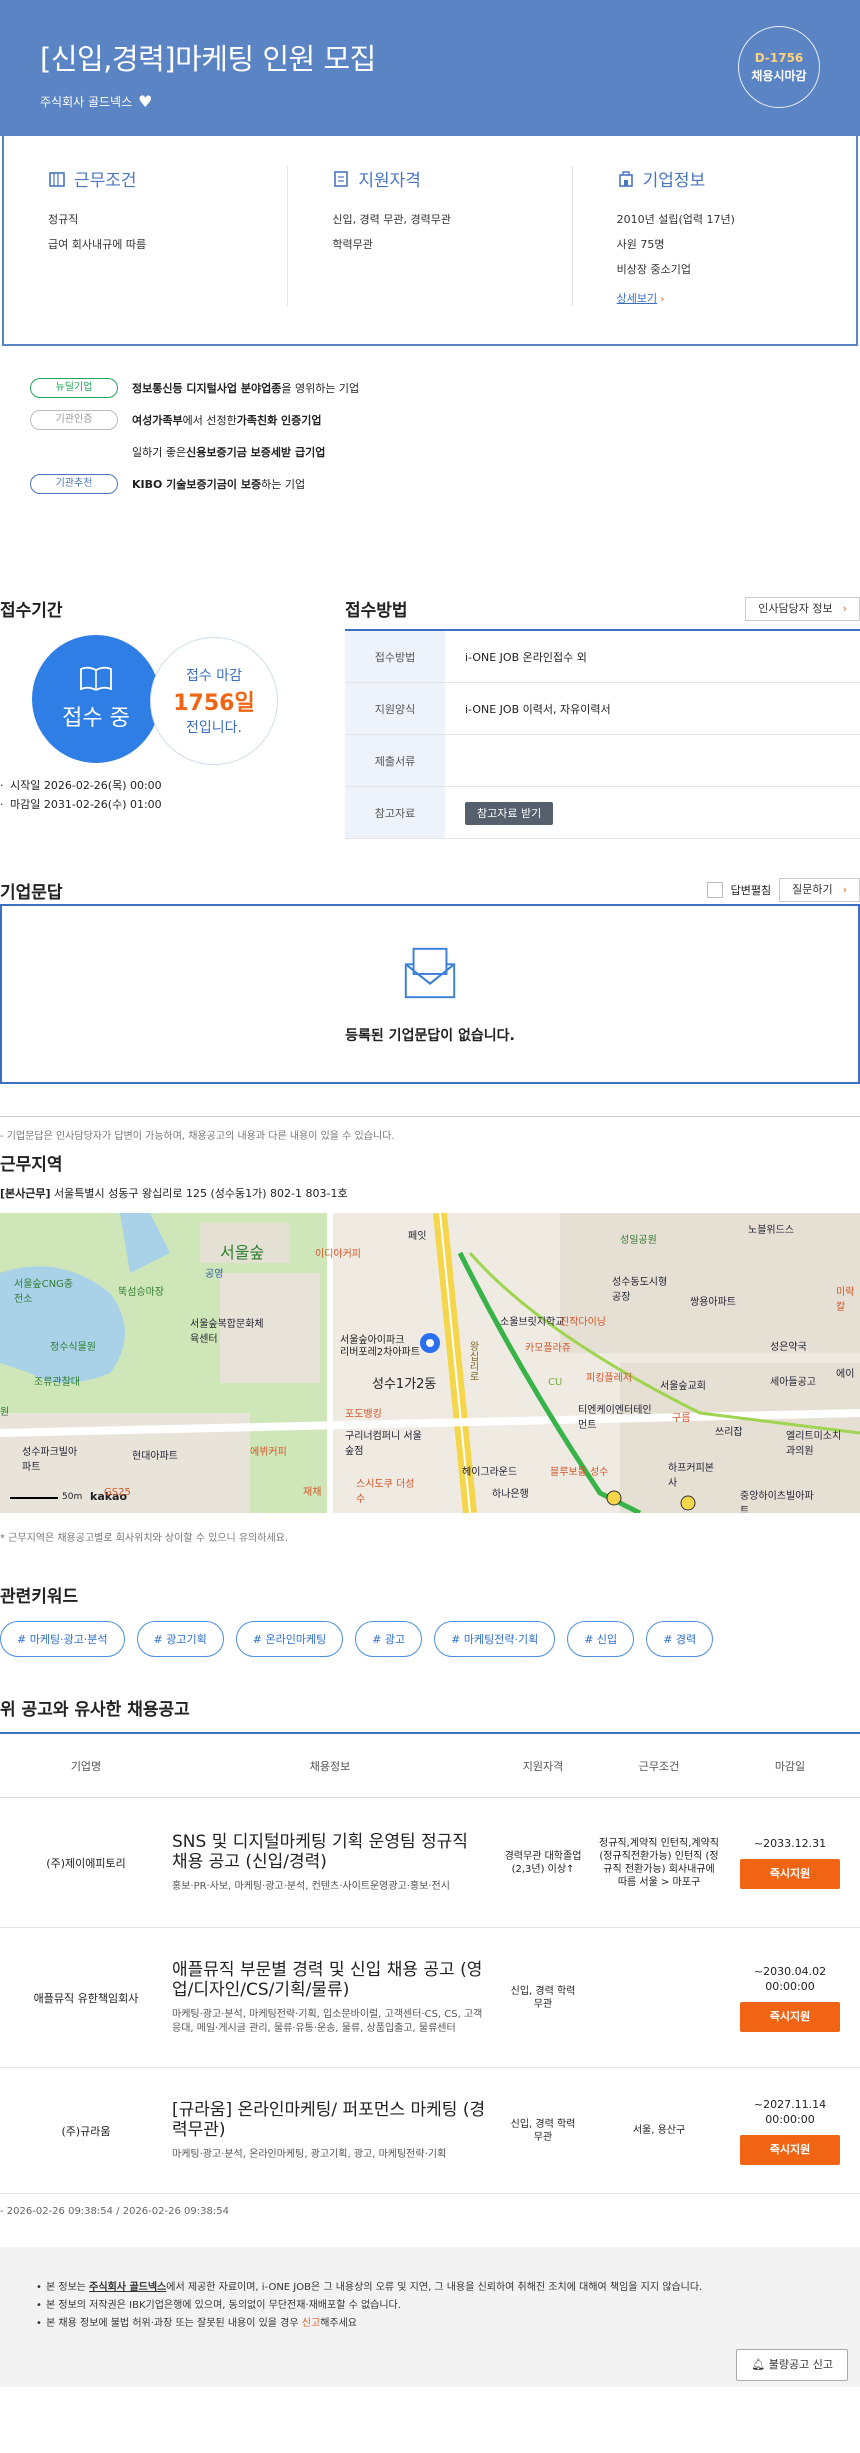  I want to click on tag-bold: KIBO 기술보증기금이 보증, so click(197, 484).